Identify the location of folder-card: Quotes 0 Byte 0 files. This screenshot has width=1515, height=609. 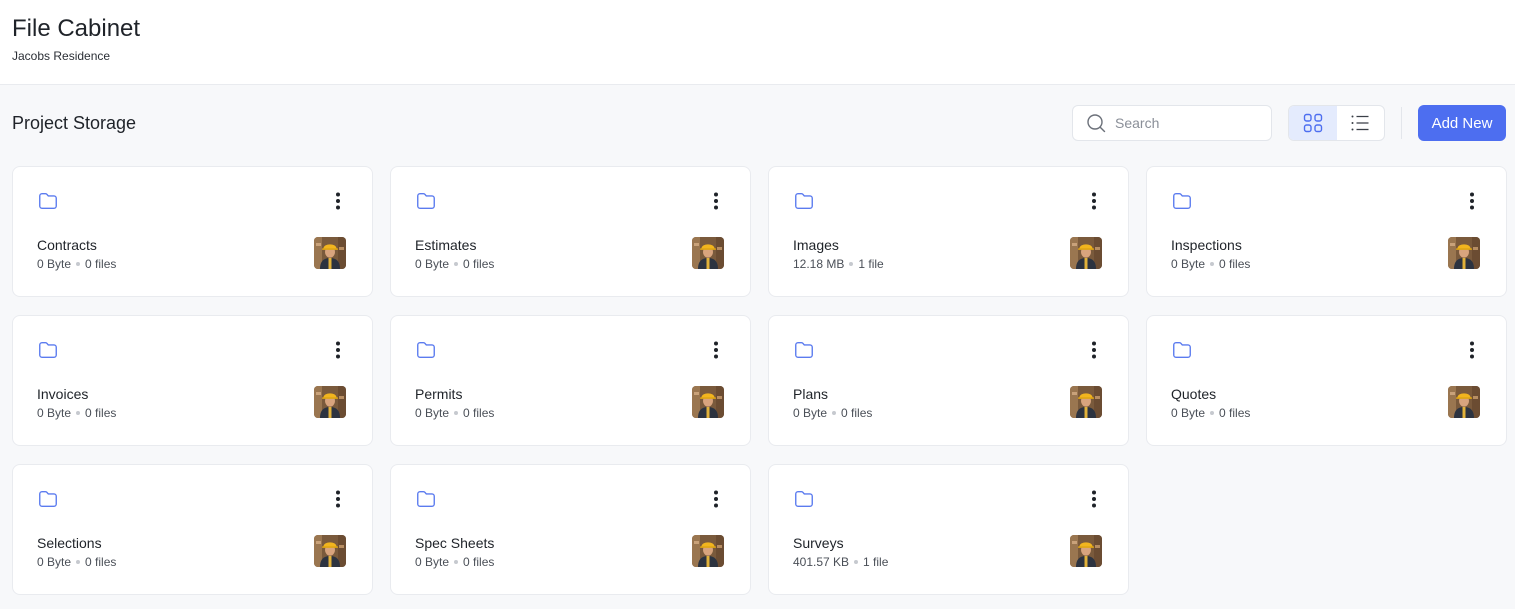
(1326, 380).